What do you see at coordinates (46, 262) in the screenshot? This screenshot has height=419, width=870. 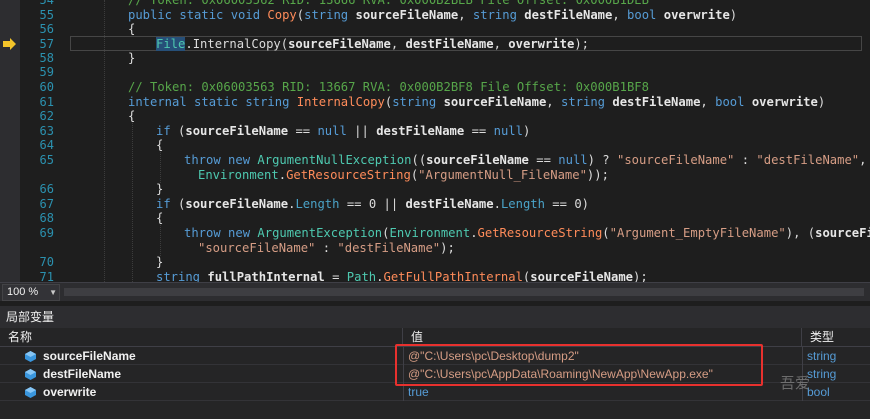 I see `line-number: 70` at bounding box center [46, 262].